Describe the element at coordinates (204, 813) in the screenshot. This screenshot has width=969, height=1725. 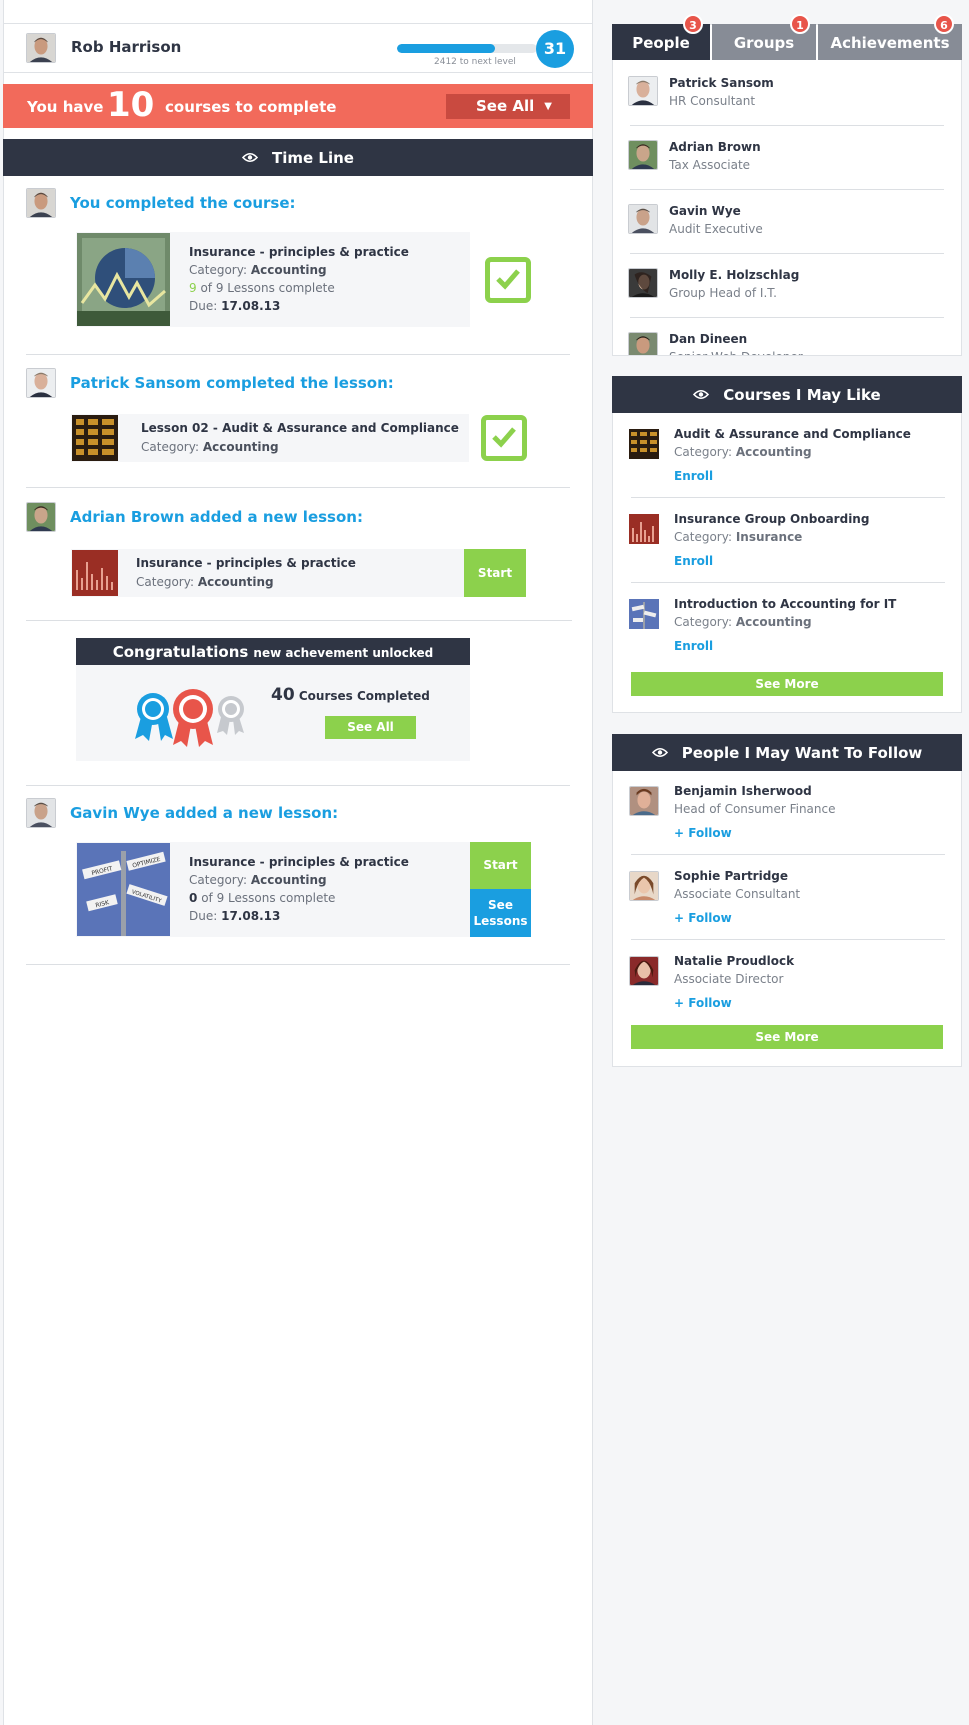
I see `event-title: Gavin Wye added a new lesson:` at that location.